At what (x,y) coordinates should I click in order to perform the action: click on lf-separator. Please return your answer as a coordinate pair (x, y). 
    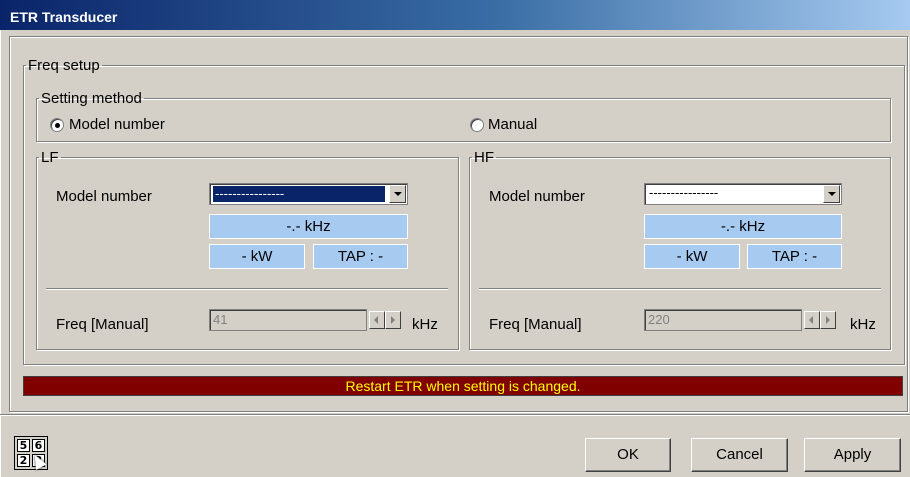
    Looking at the image, I should click on (247, 289).